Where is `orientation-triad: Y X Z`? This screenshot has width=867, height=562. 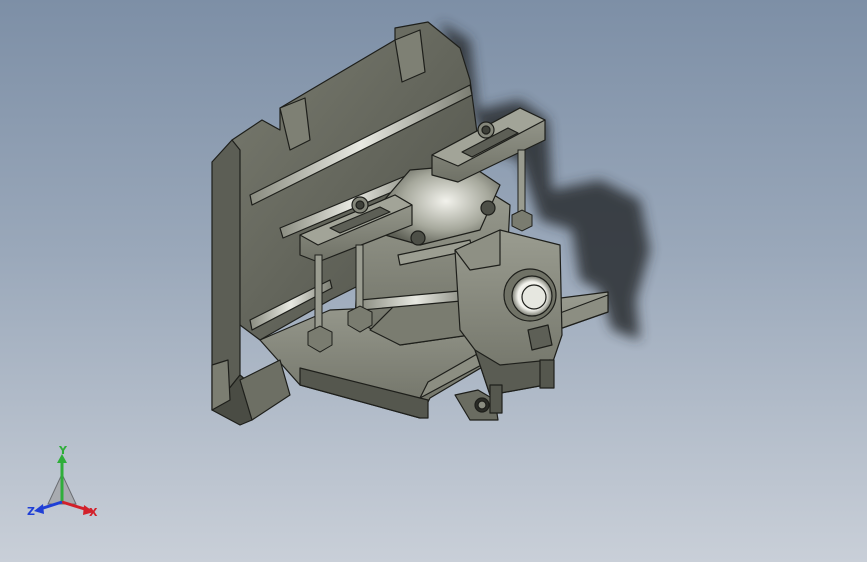 orientation-triad: Y X Z is located at coordinates (67, 486).